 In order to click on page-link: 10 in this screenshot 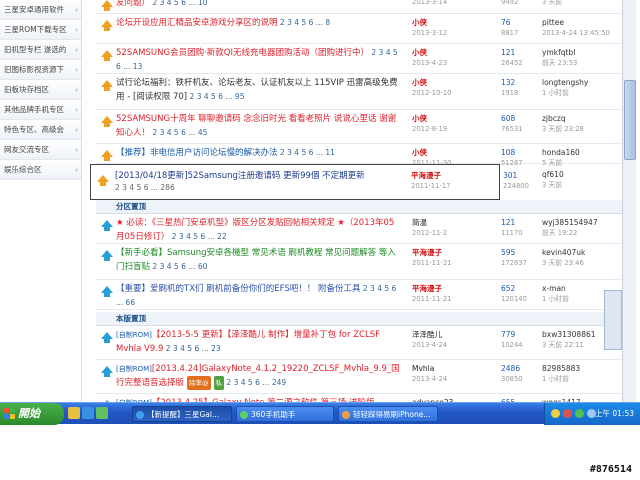, I will do `click(203, 3)`.